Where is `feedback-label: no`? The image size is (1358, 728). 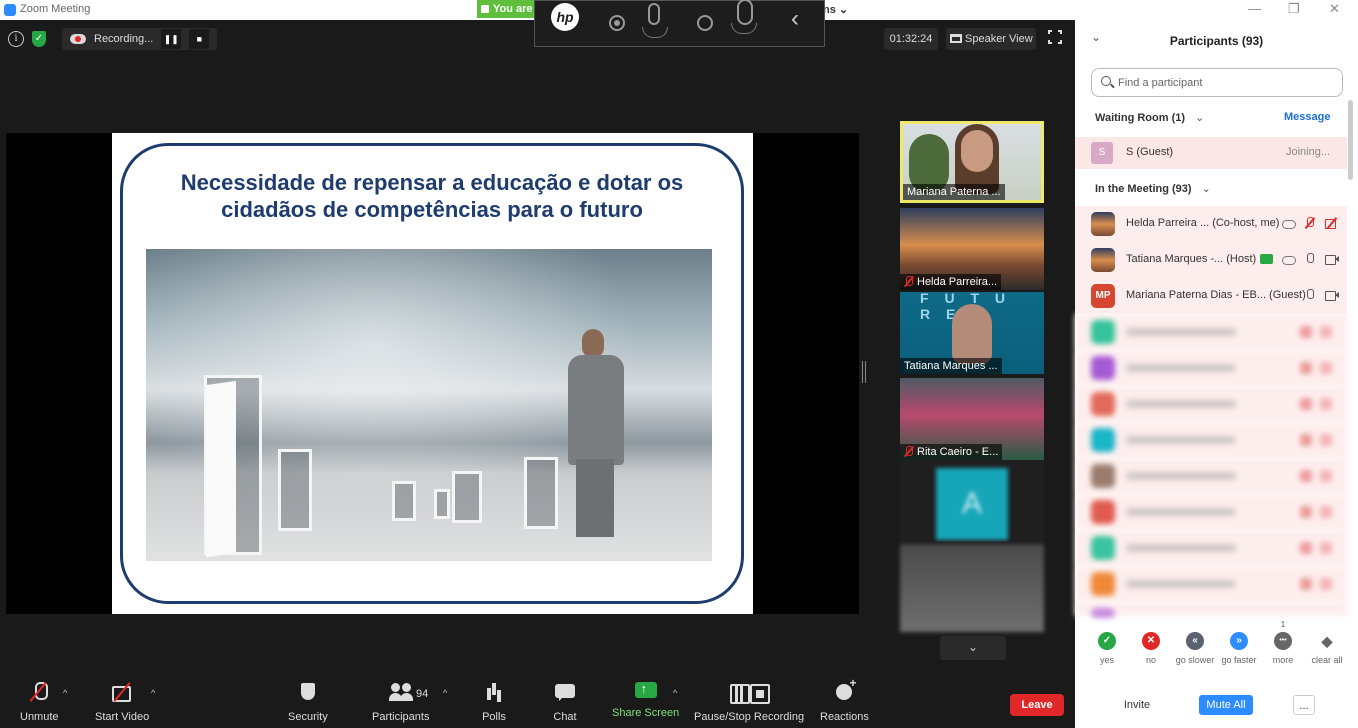 feedback-label: no is located at coordinates (1150, 660).